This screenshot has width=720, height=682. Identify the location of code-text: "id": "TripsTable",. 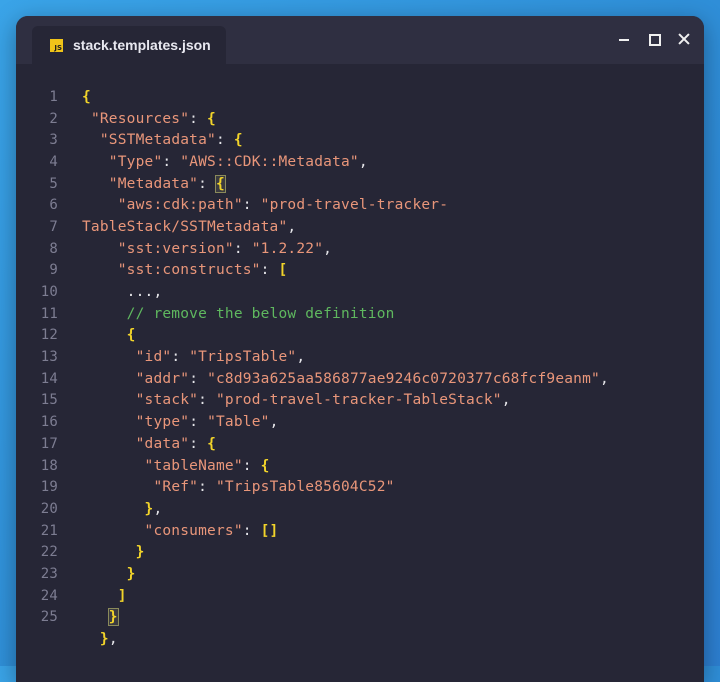
(182, 357).